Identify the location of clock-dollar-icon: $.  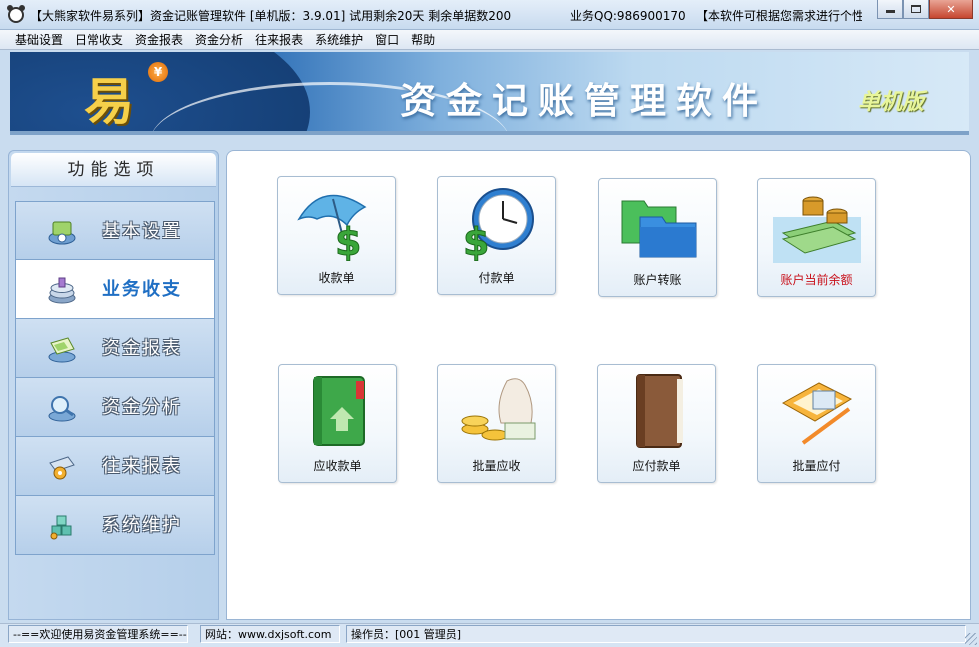
(498, 224).